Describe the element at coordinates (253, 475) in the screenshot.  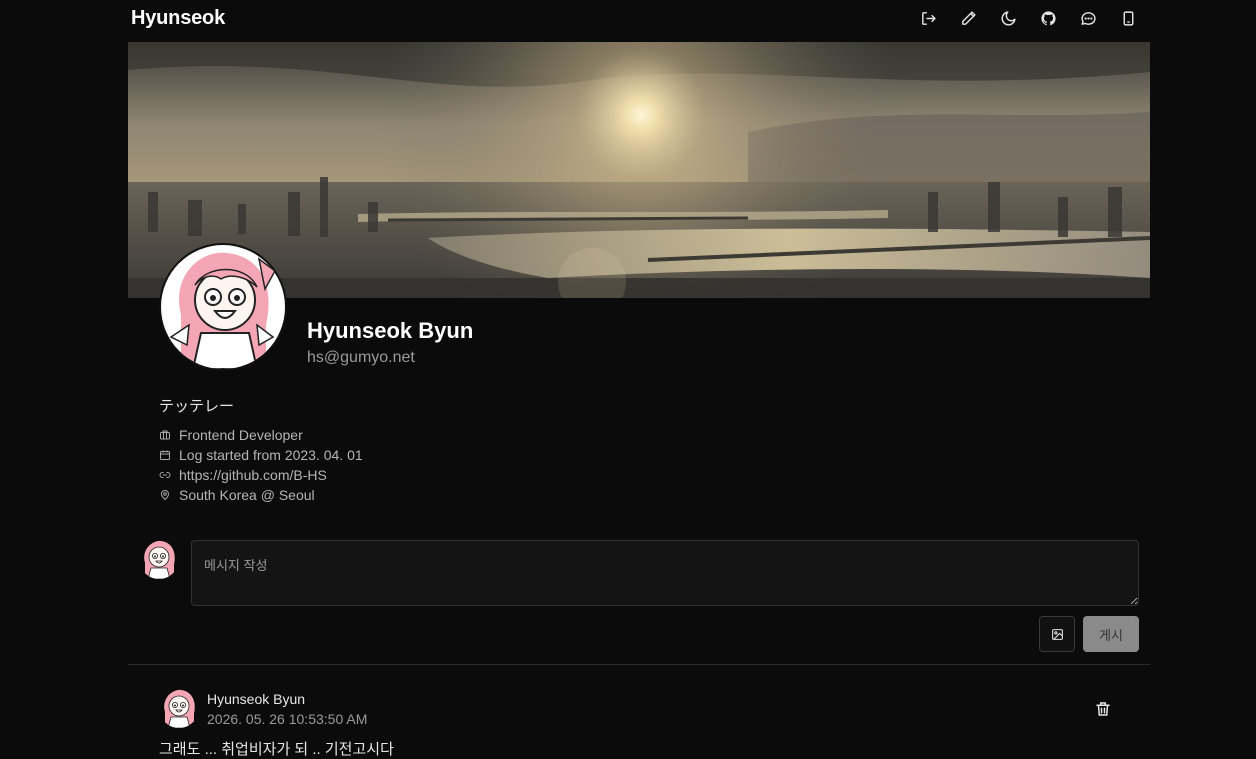
I see `meta-link-text: https://github.com/B-HS` at that location.